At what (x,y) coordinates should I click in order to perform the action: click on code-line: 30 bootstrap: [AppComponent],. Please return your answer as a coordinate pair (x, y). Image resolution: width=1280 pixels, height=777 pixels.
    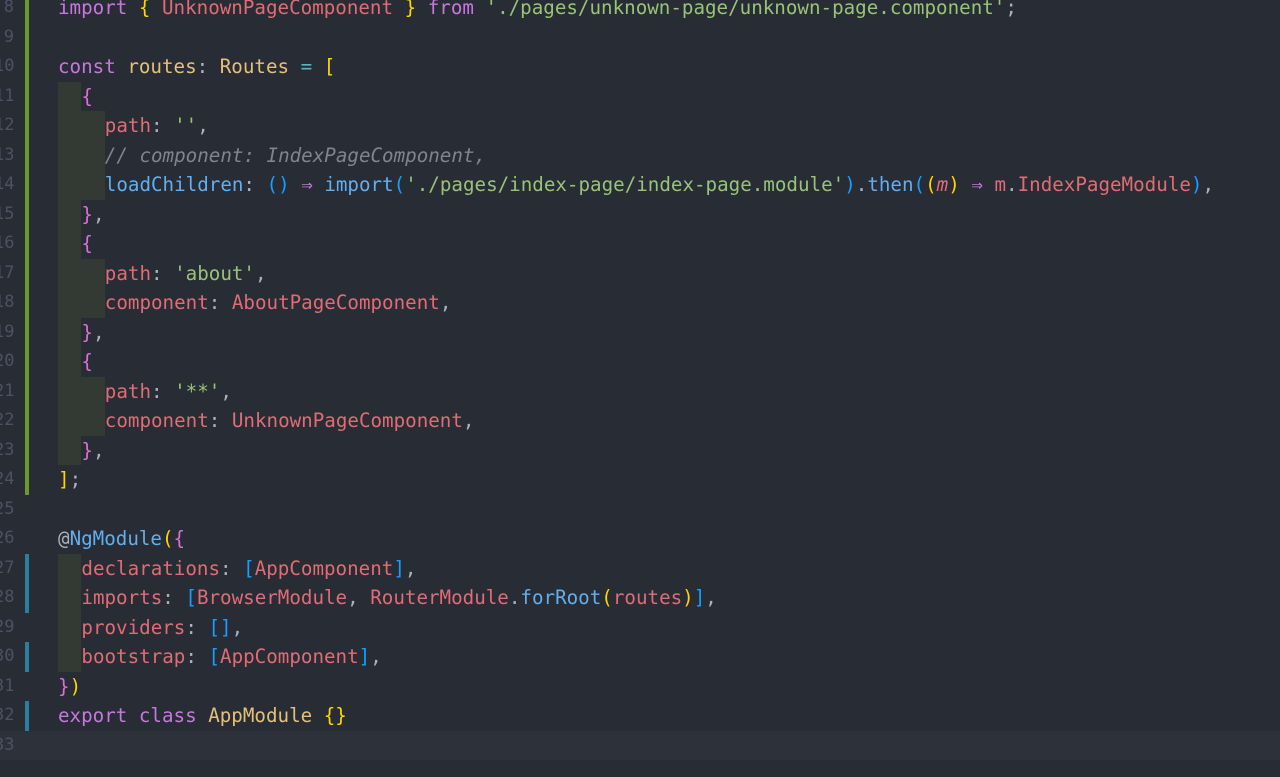
    Looking at the image, I should click on (640, 657).